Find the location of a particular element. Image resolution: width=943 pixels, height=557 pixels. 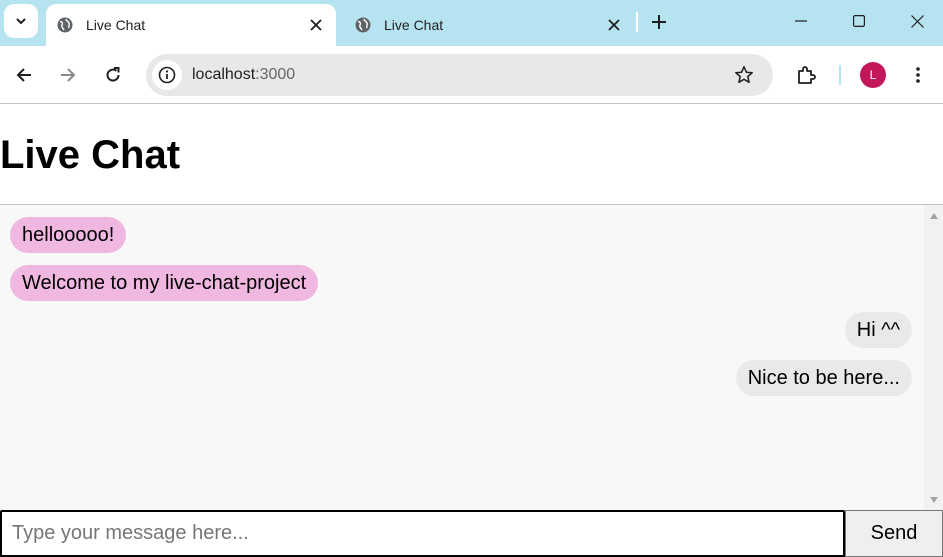

reload-button is located at coordinates (113, 75).